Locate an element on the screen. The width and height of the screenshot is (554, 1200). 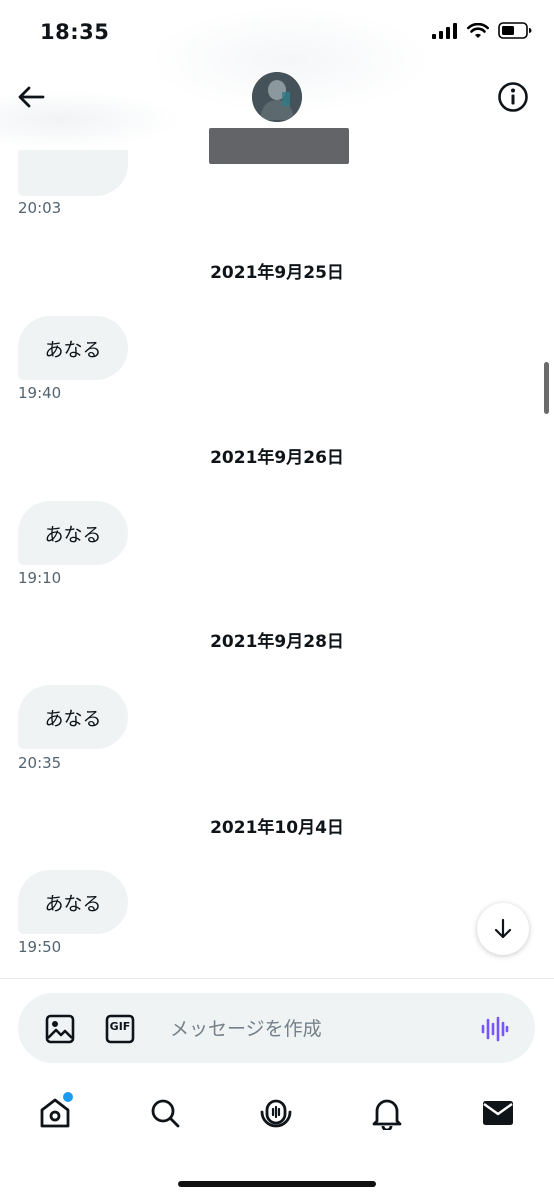
home-indicator is located at coordinates (277, 1184).